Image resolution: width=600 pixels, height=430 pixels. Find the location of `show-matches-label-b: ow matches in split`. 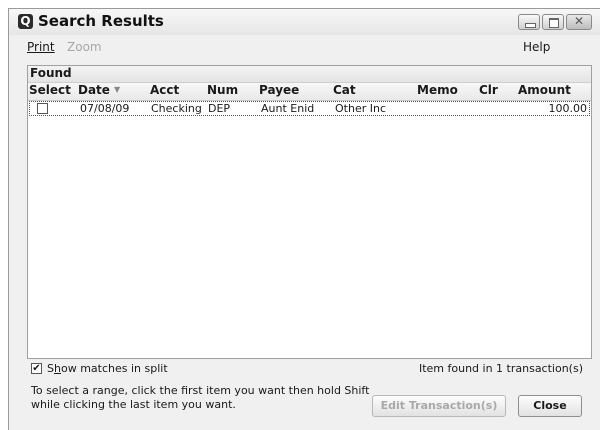

show-matches-label-b: ow matches in split is located at coordinates (114, 368).